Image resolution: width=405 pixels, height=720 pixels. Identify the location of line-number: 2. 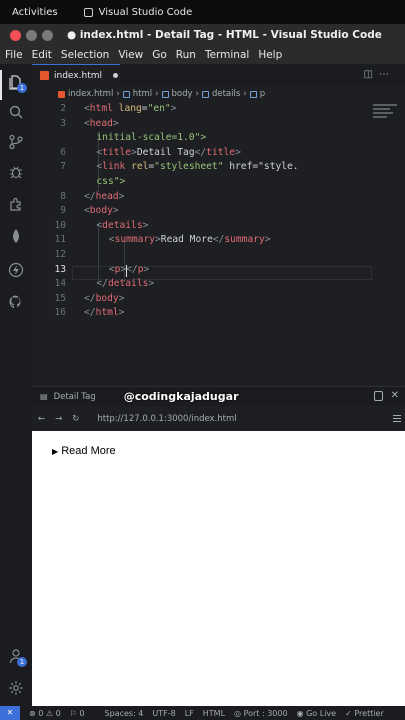
(63, 108).